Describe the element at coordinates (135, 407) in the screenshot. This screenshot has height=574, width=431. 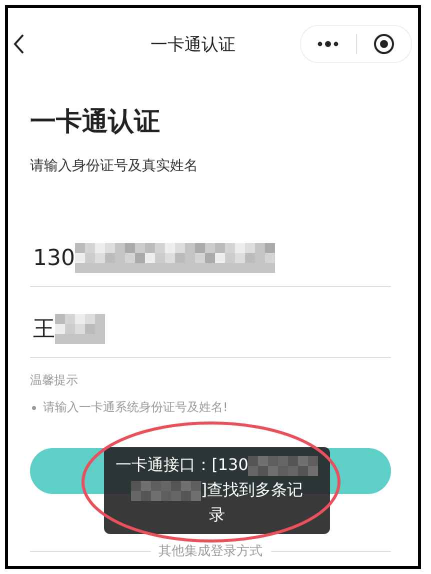
I see `tip-item: 请输入一卡通系统身份证号及姓名!` at that location.